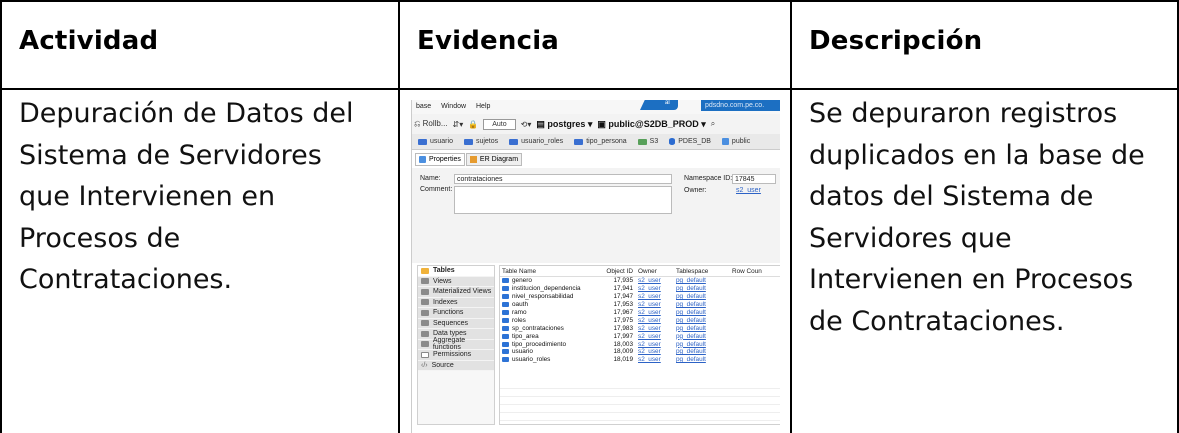  I want to click on search-icon: ⌕, so click(713, 124).